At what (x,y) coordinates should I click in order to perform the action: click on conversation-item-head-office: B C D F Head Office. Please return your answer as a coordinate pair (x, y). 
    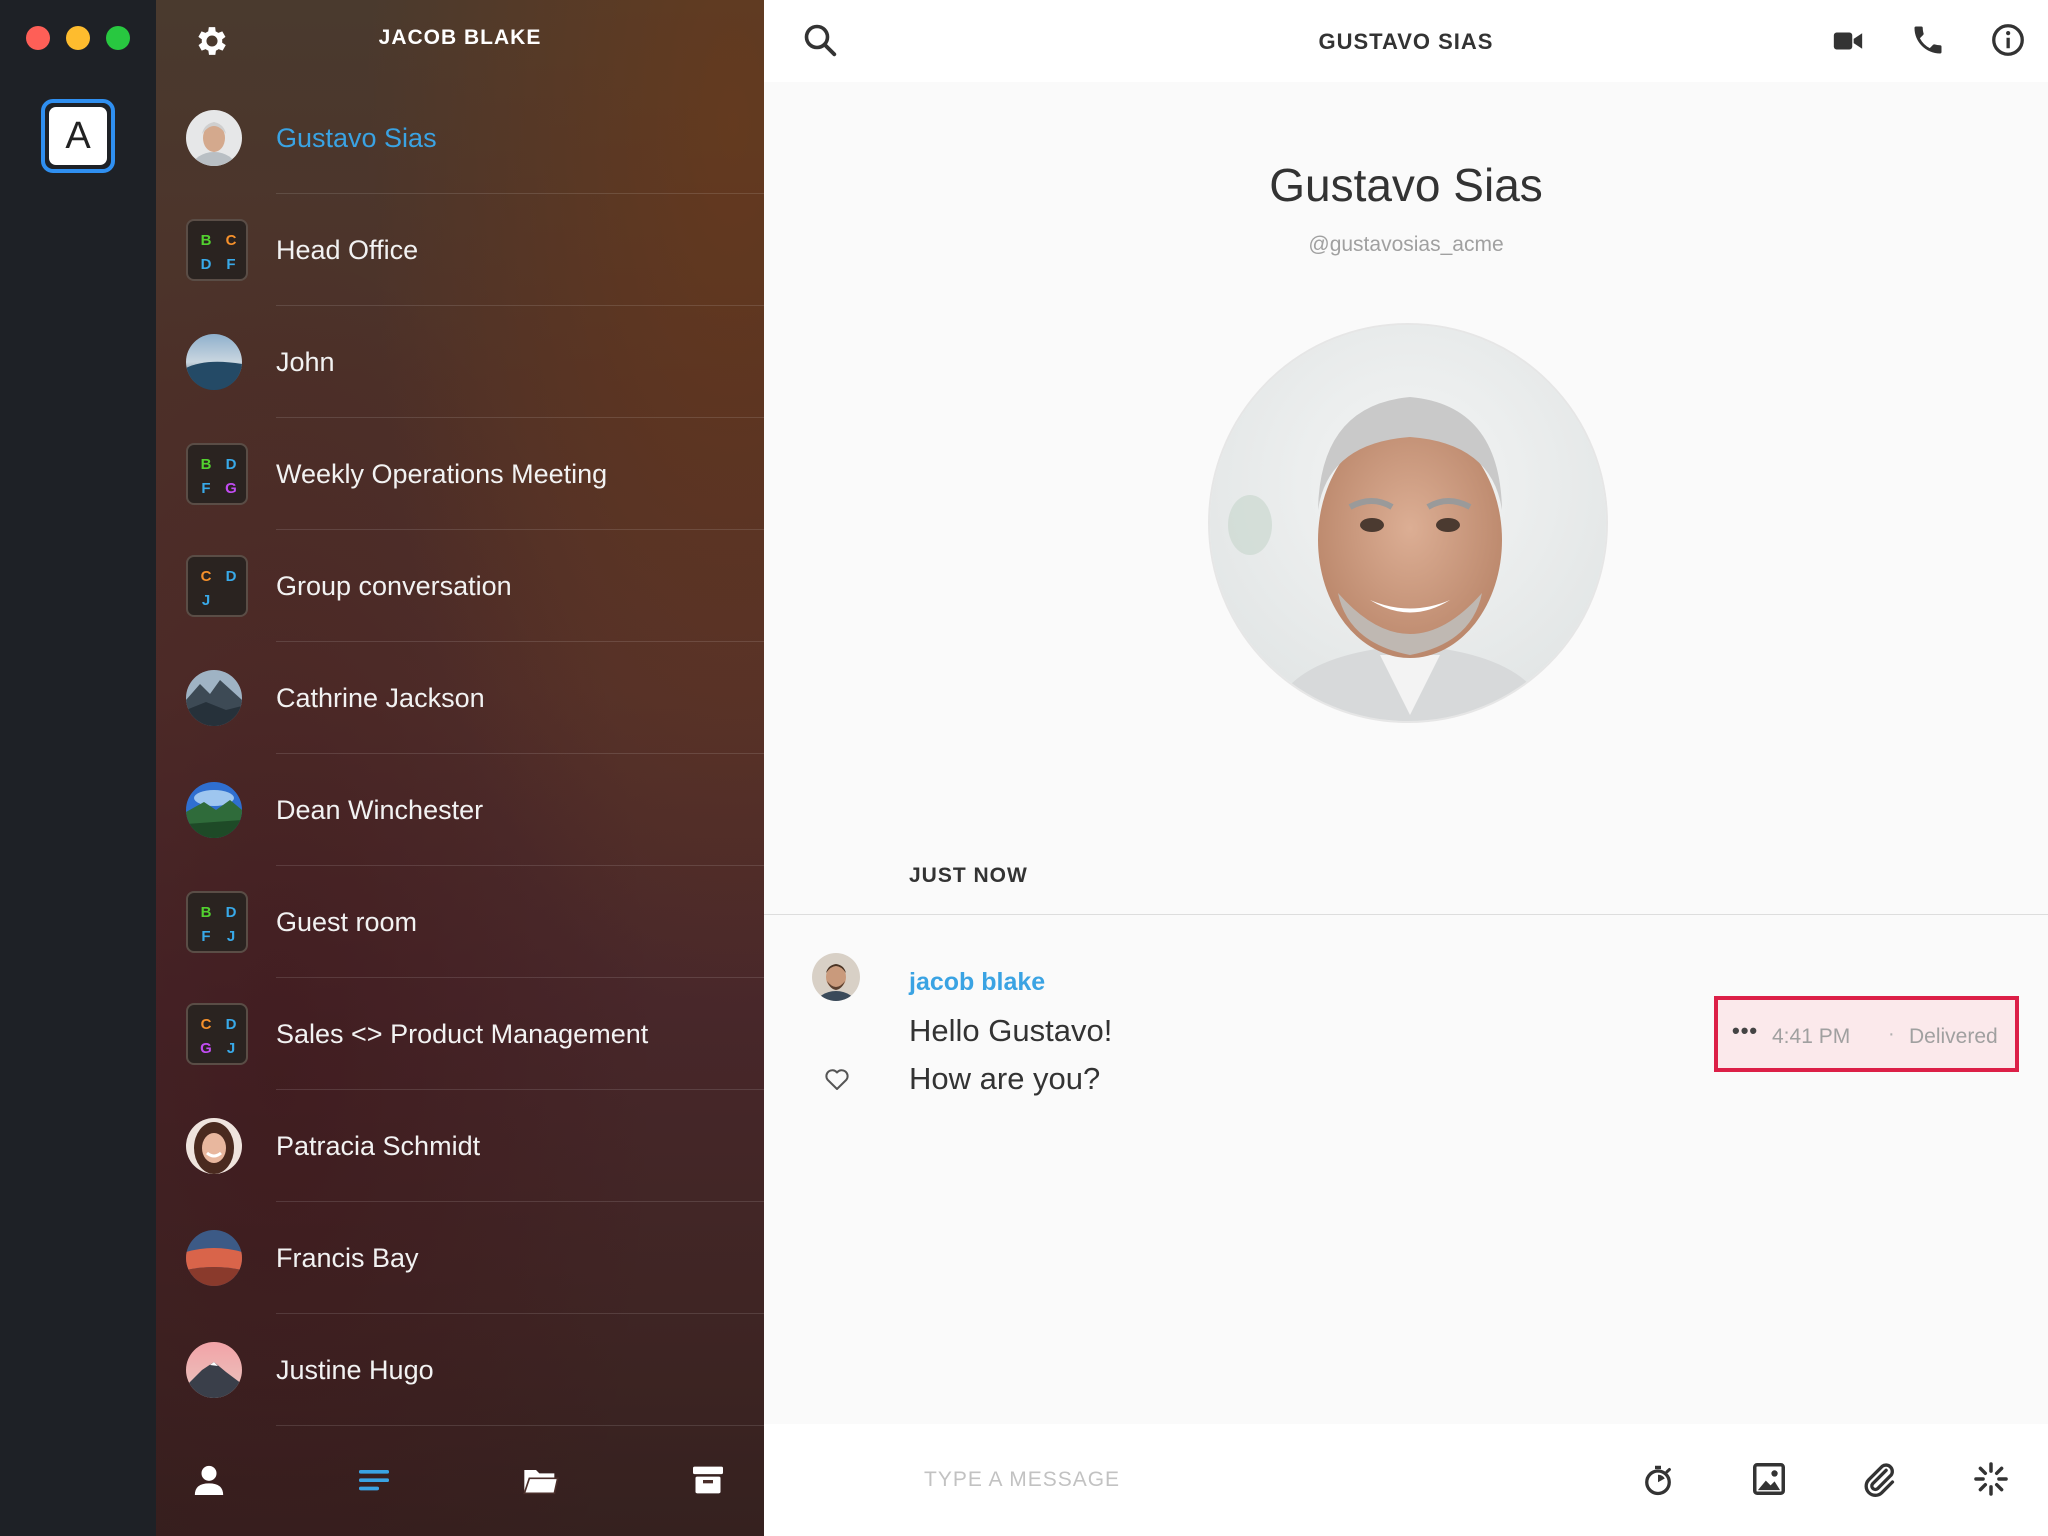
    Looking at the image, I should click on (460, 250).